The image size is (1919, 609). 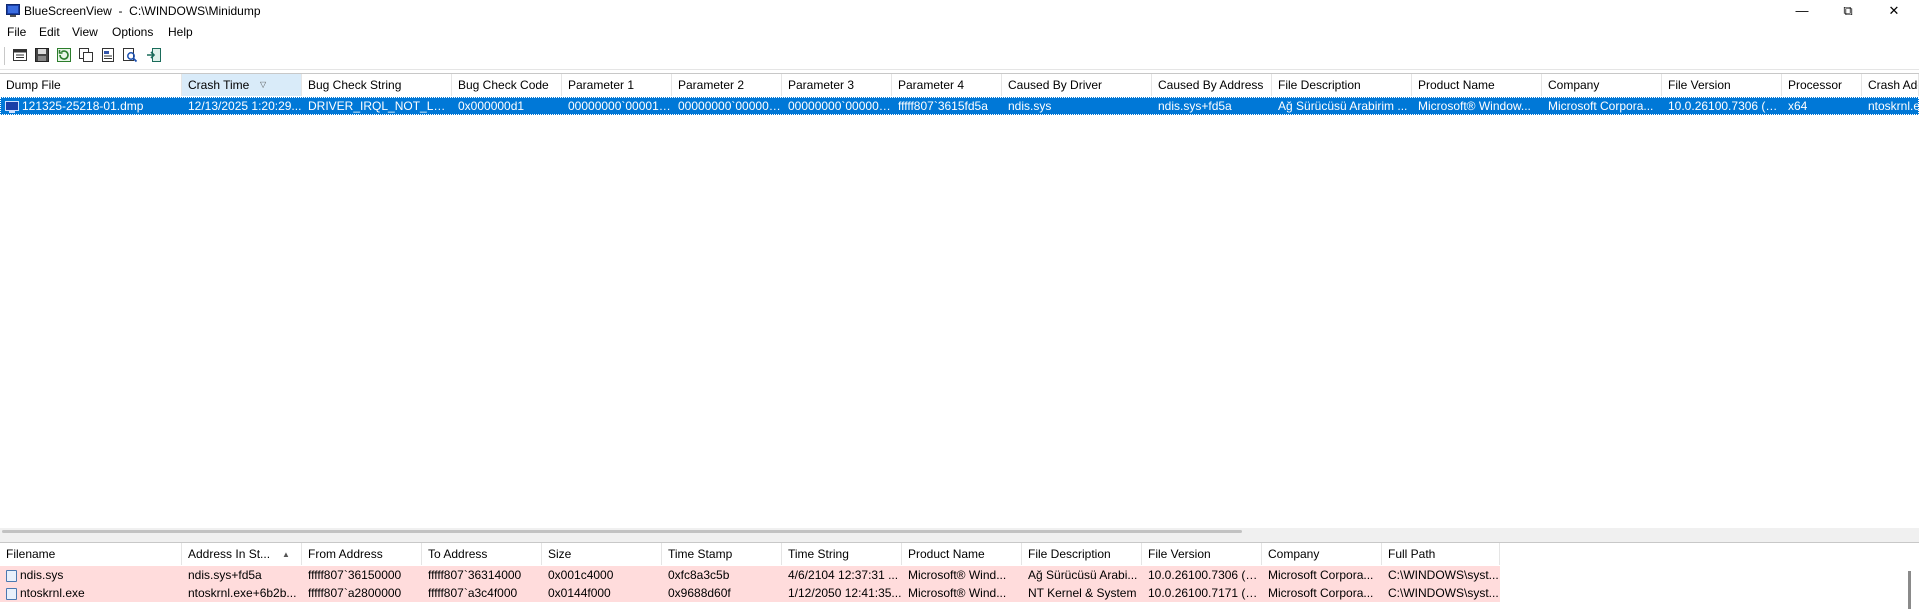 What do you see at coordinates (142, 11) in the screenshot?
I see `window-title: BlueScreenView - C:\WINDOWS\Minidump` at bounding box center [142, 11].